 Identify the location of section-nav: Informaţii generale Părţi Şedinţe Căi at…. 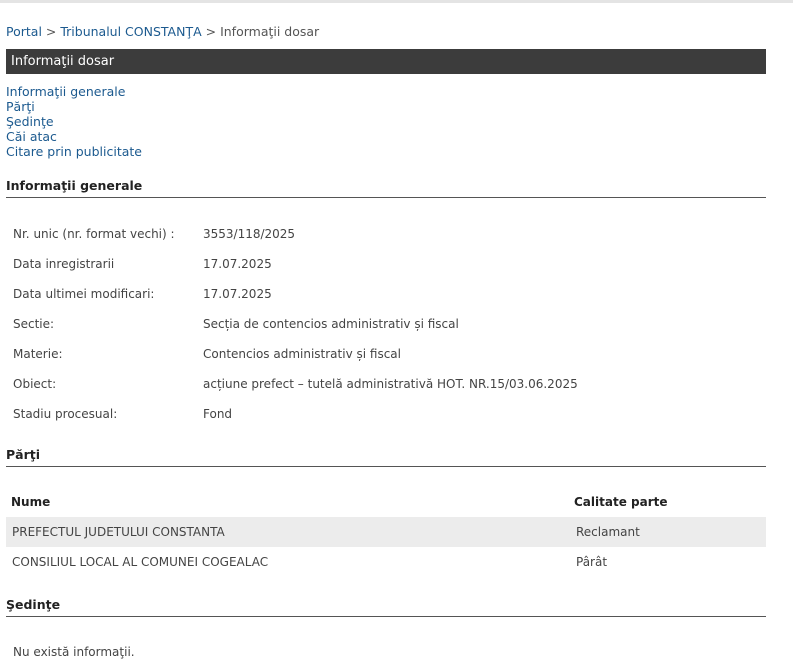
(74, 121).